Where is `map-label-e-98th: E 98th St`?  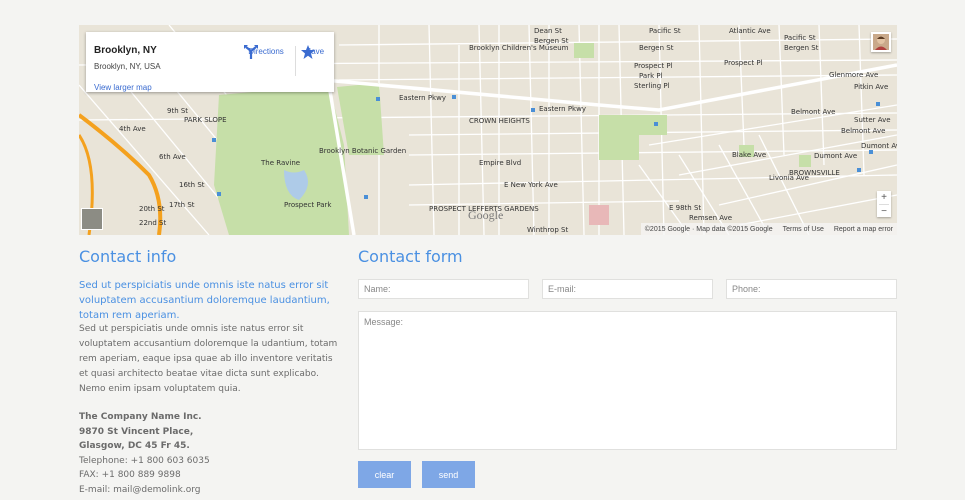
map-label-e-98th: E 98th St is located at coordinates (685, 208).